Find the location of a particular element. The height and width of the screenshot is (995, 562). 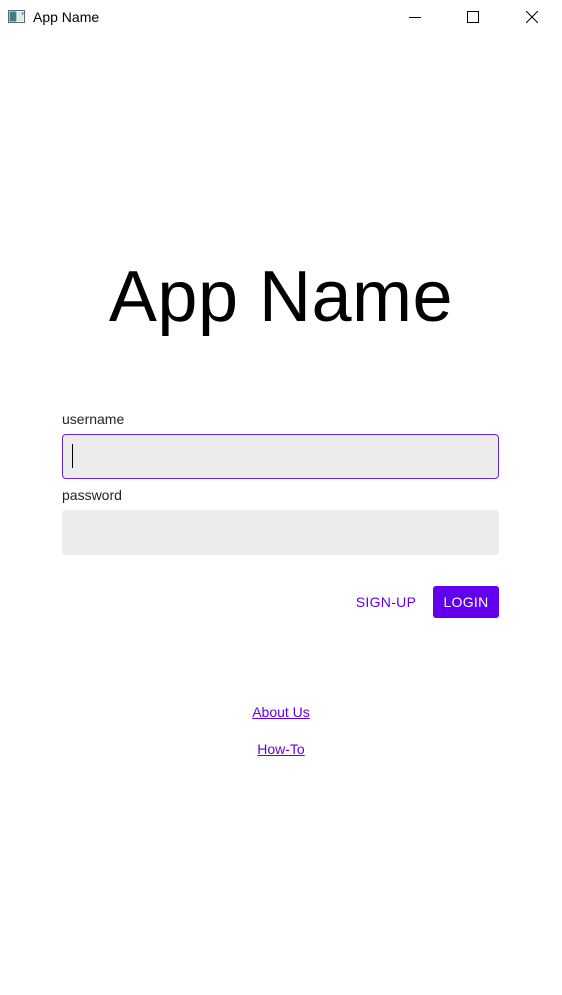

signup-button: SIGN-UP is located at coordinates (386, 602).